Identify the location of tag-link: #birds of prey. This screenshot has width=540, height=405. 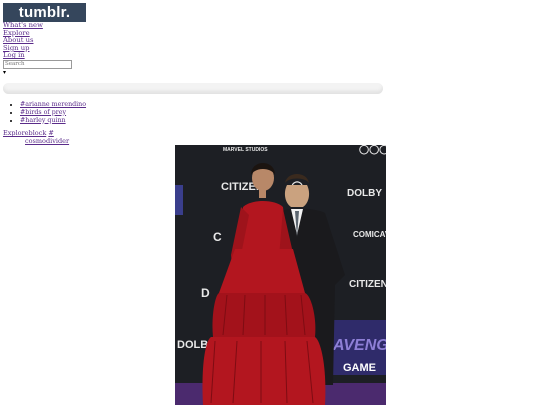
(43, 112).